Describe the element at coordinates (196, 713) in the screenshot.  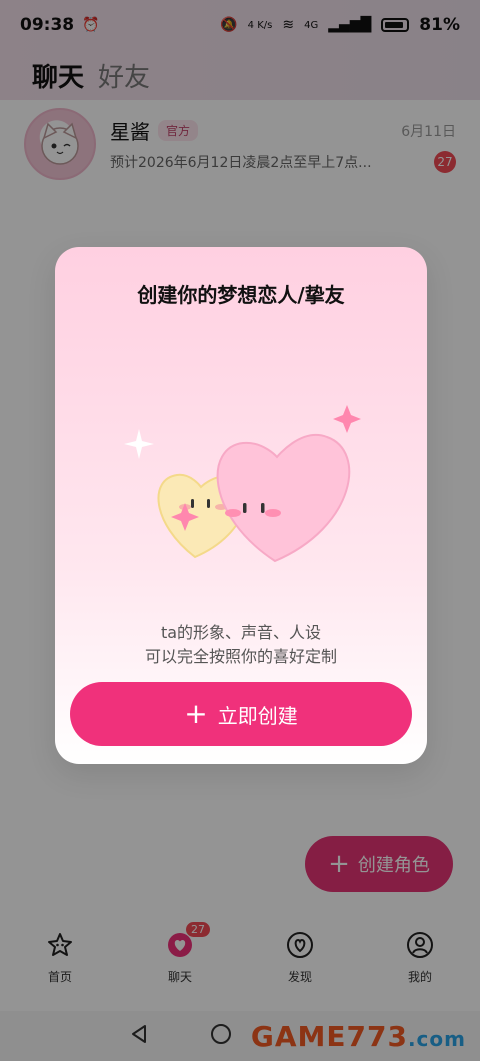
I see `plus-icon: +` at that location.